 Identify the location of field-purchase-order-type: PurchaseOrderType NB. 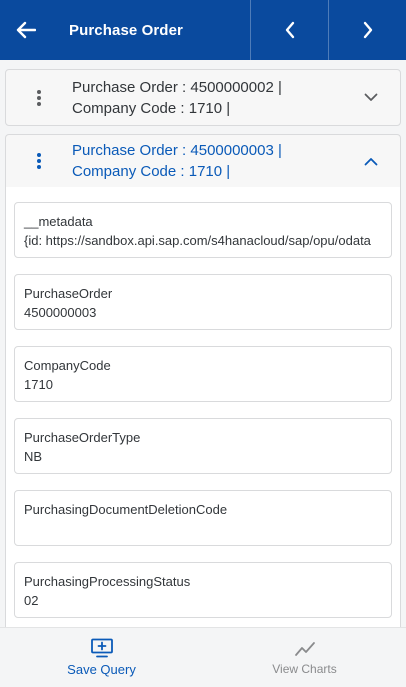
(203, 446).